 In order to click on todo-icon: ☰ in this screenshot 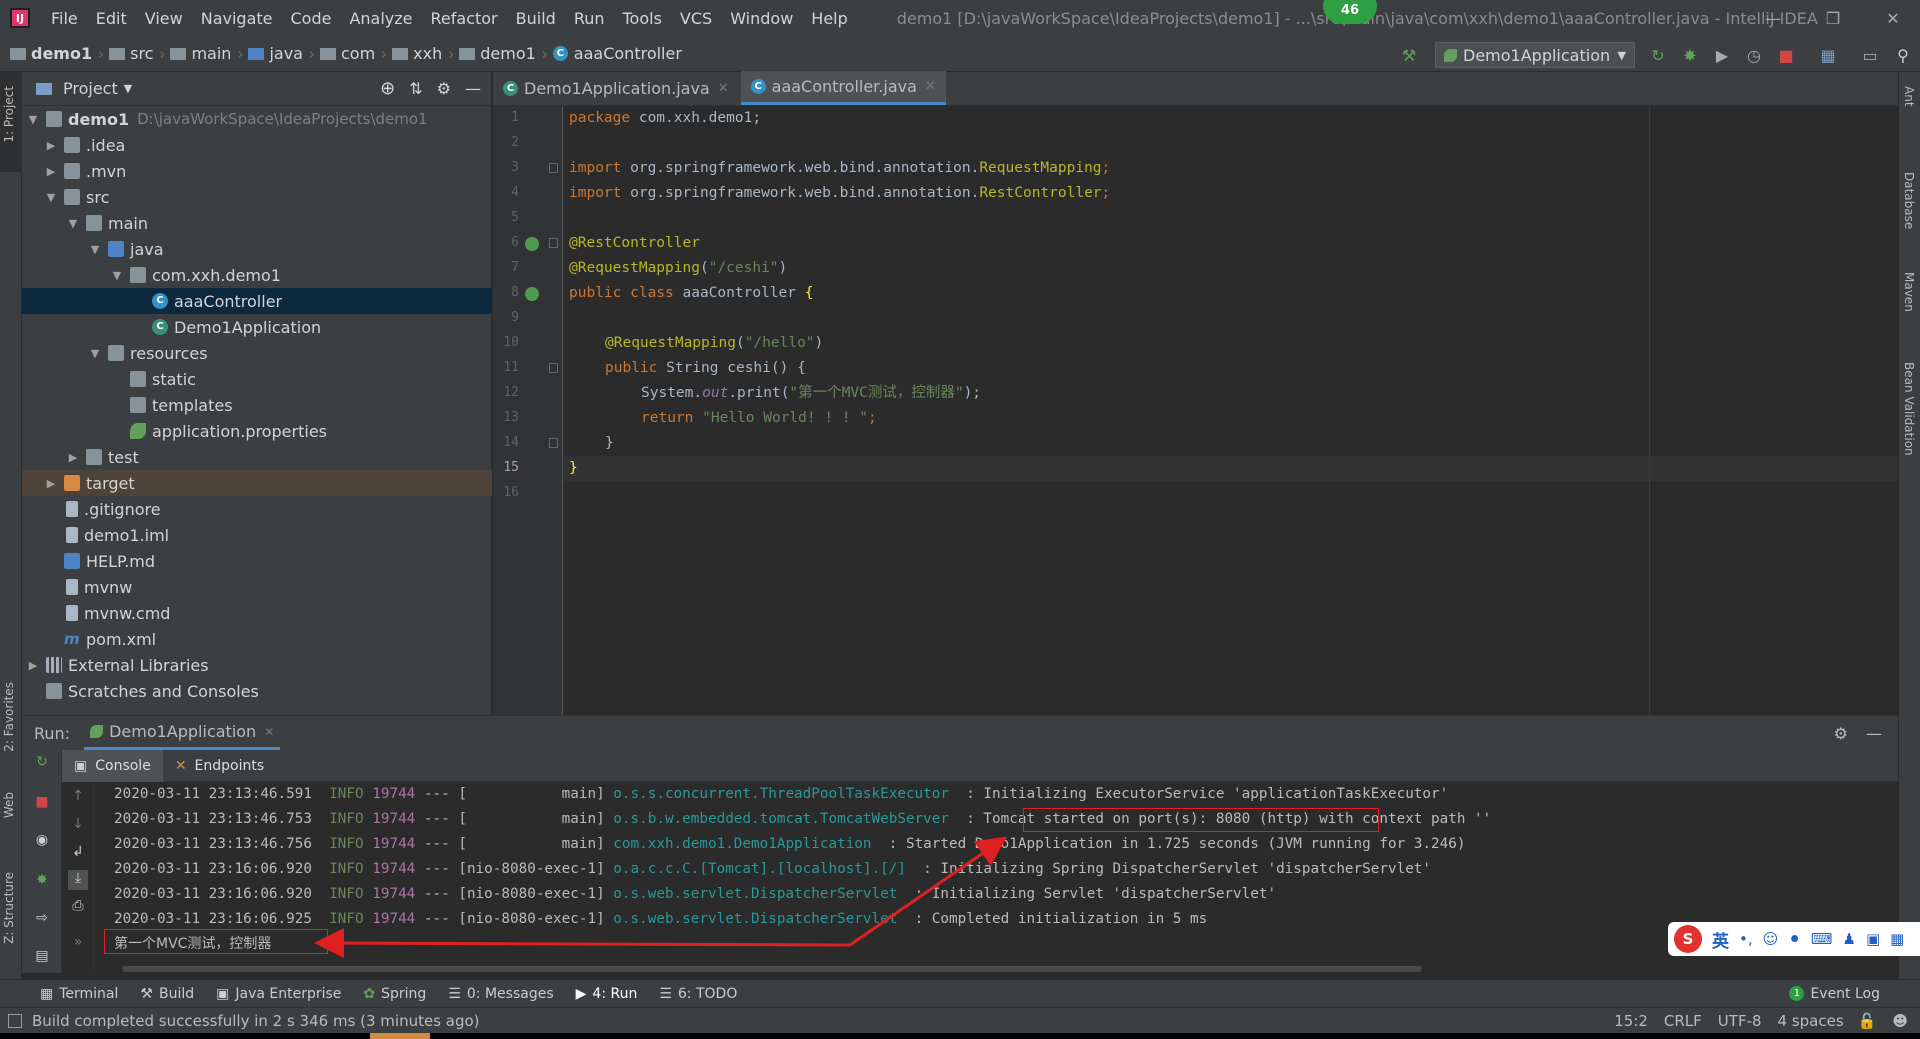, I will do `click(665, 993)`.